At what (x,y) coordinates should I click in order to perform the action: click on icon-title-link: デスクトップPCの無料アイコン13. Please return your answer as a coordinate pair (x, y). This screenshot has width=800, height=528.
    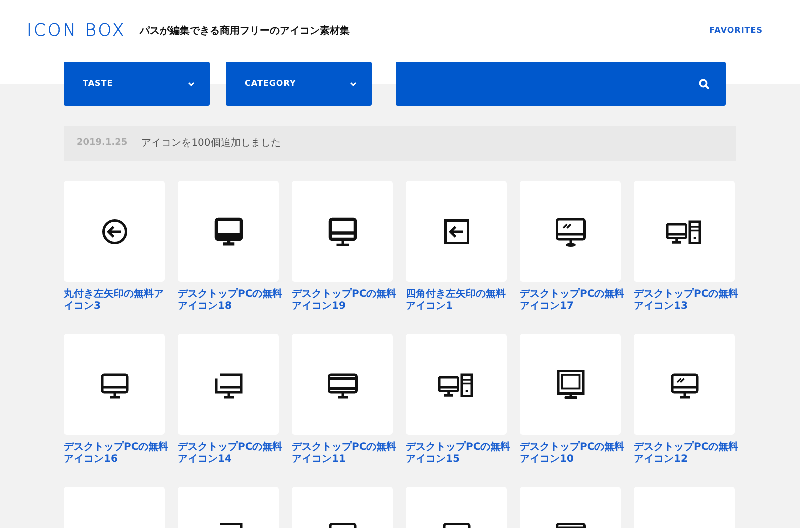
    Looking at the image, I should click on (688, 301).